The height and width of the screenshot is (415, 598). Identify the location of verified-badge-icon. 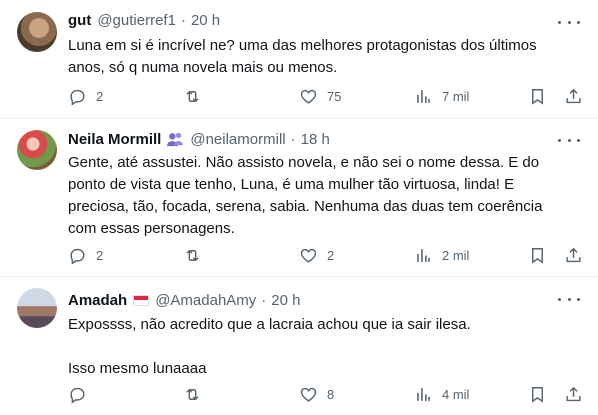
(175, 139).